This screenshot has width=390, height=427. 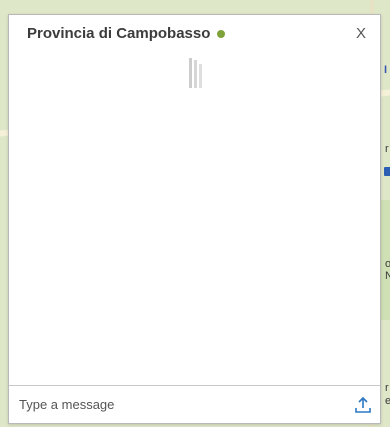 I want to click on map-label: N, so click(x=387, y=276).